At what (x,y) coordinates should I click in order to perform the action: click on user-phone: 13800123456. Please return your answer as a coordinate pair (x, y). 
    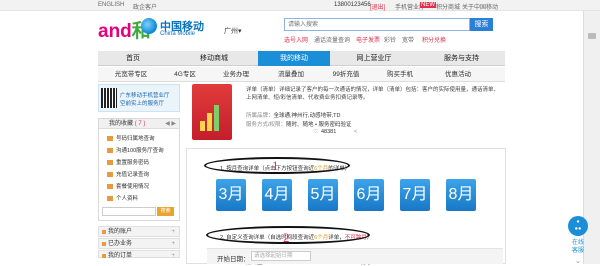
    Looking at the image, I should click on (352, 5).